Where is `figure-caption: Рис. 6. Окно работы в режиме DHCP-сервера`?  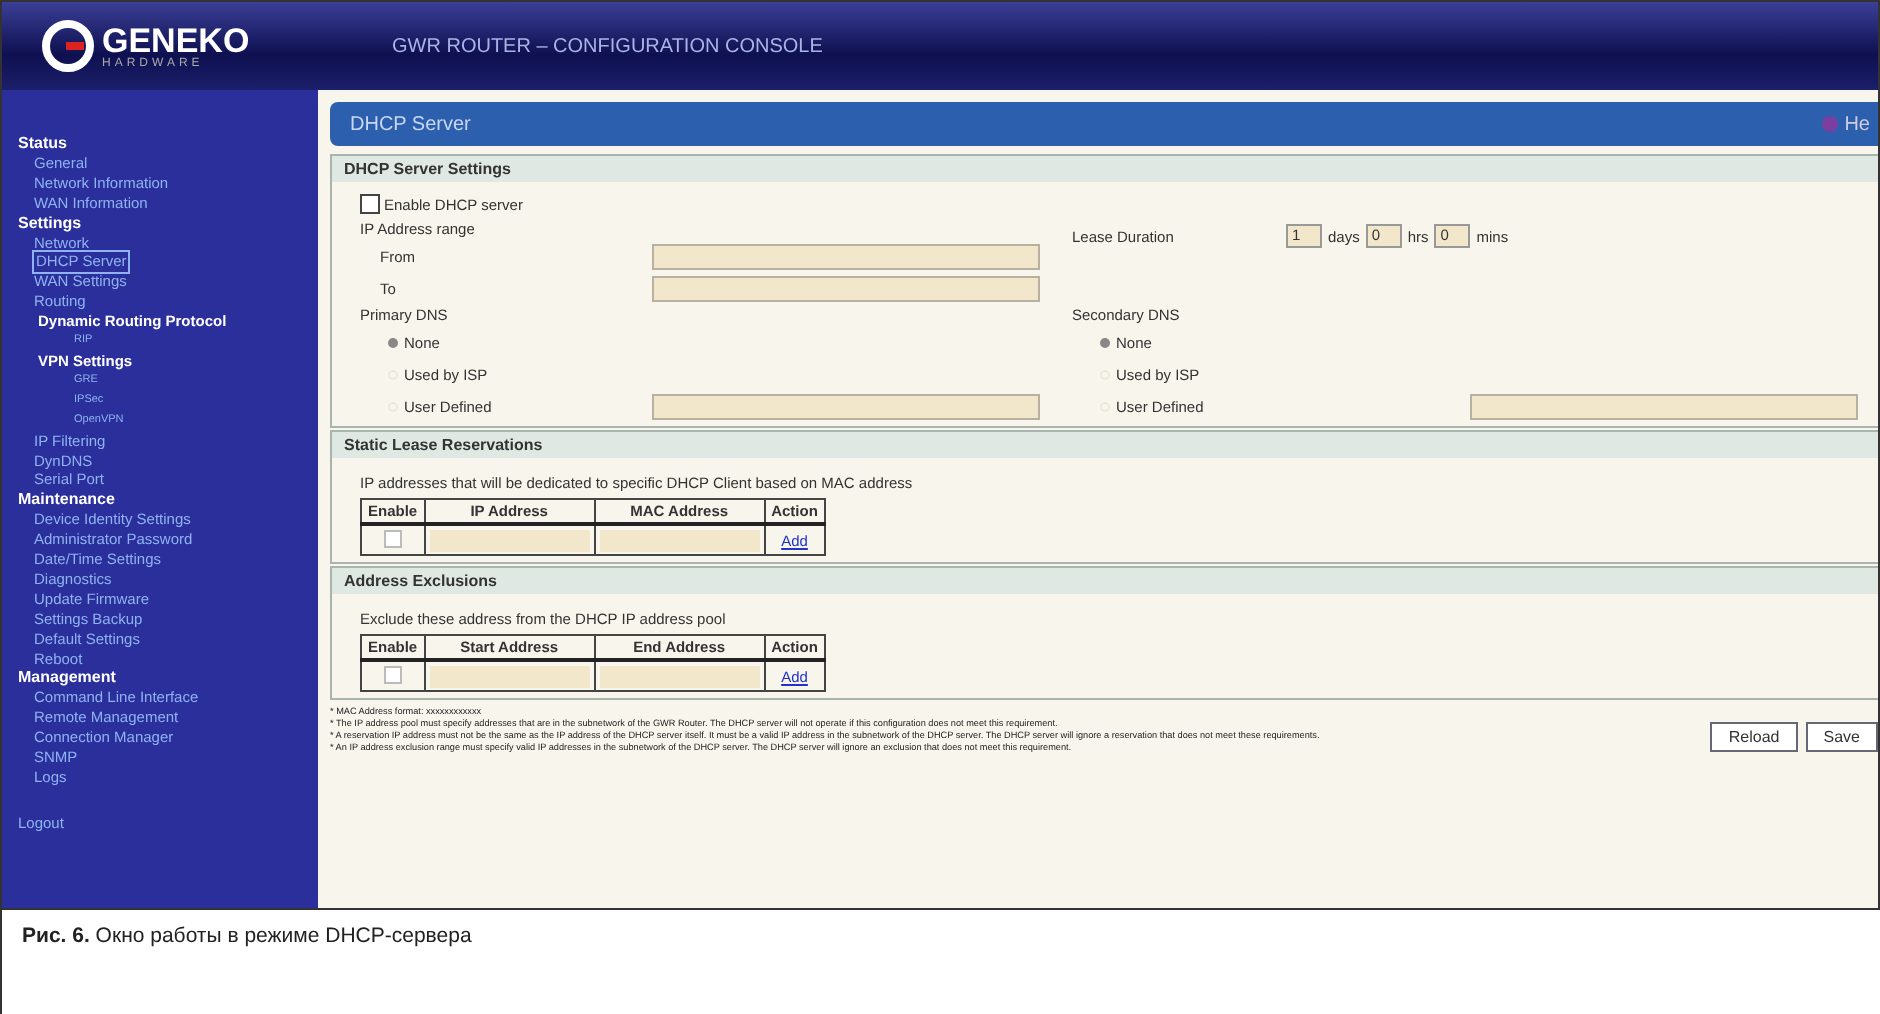 figure-caption: Рис. 6. Окно работы в режиме DHCP-сервера is located at coordinates (247, 936).